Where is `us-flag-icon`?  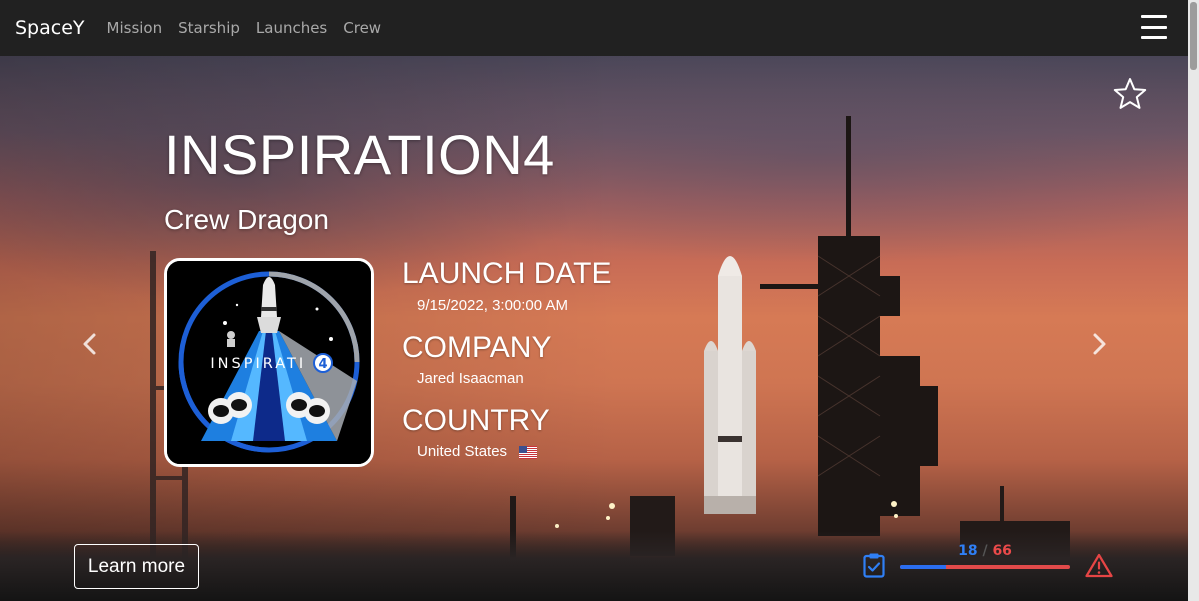 us-flag-icon is located at coordinates (528, 452).